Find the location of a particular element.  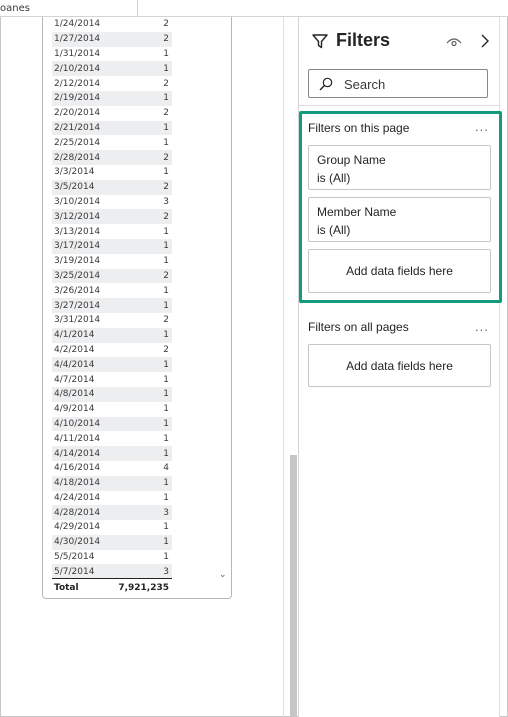

date-cell: 5/7/2014 is located at coordinates (74, 571).